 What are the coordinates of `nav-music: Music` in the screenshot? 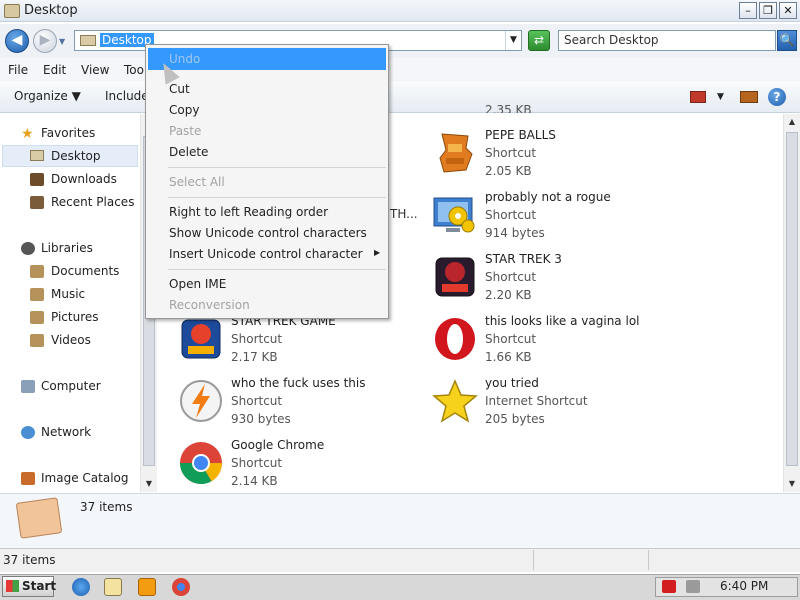 It's located at (68, 294).